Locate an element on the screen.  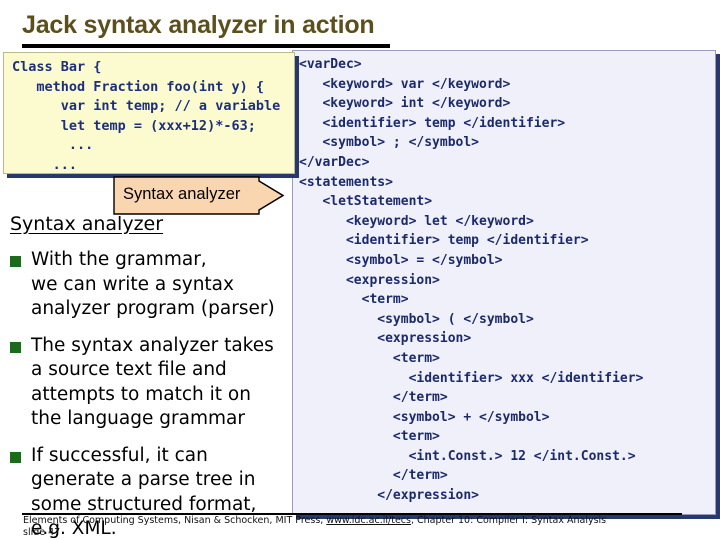
arrow-banner: Syntax analyzer is located at coordinates (199, 195).